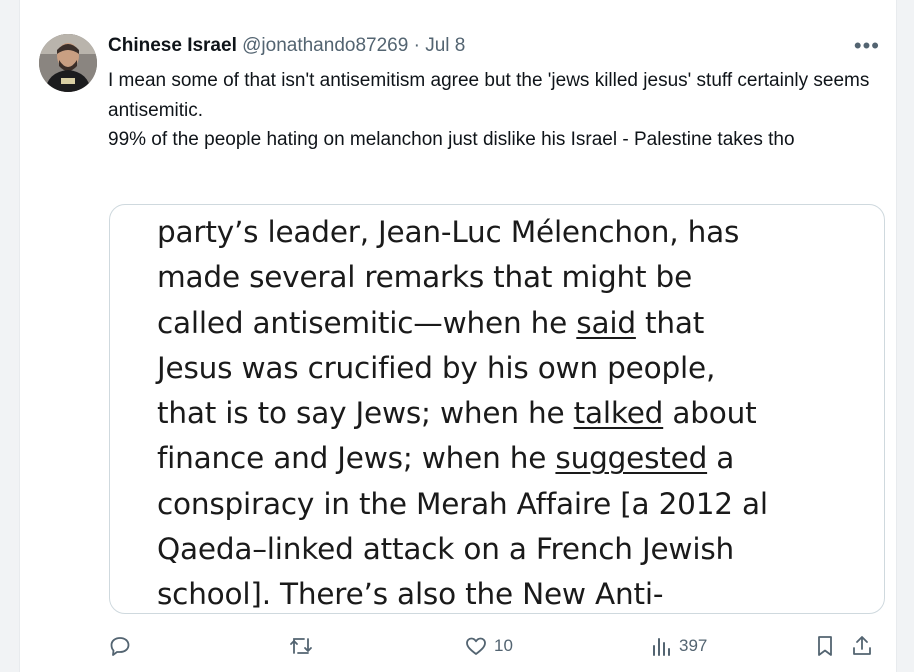 The image size is (914, 672). I want to click on retweet-icon, so click(301, 646).